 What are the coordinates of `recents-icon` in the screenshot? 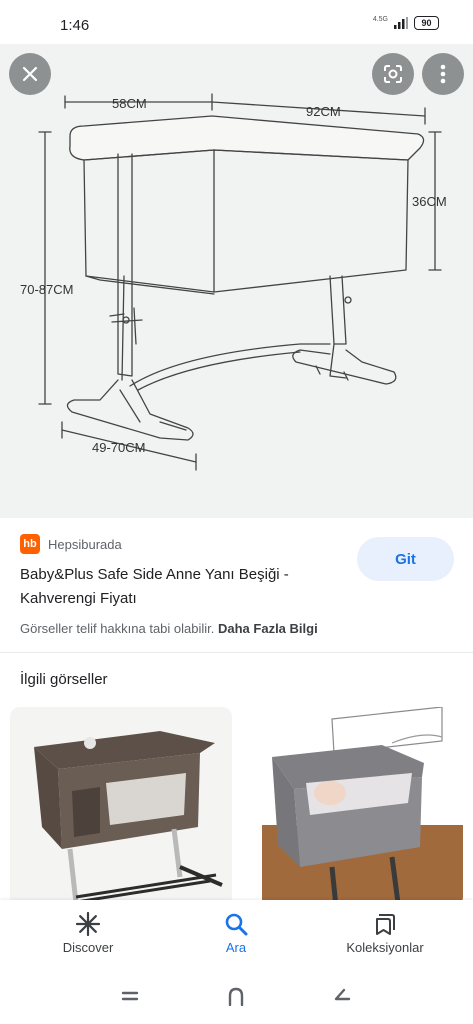 It's located at (130, 996).